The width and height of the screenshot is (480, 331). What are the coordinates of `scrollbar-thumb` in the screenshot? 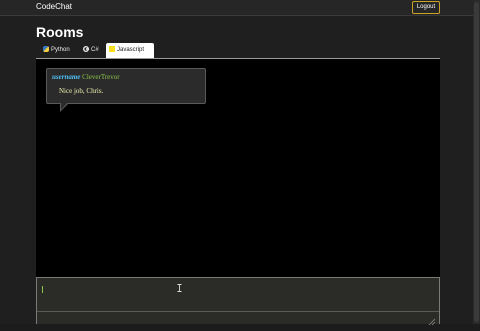 It's located at (476, 162).